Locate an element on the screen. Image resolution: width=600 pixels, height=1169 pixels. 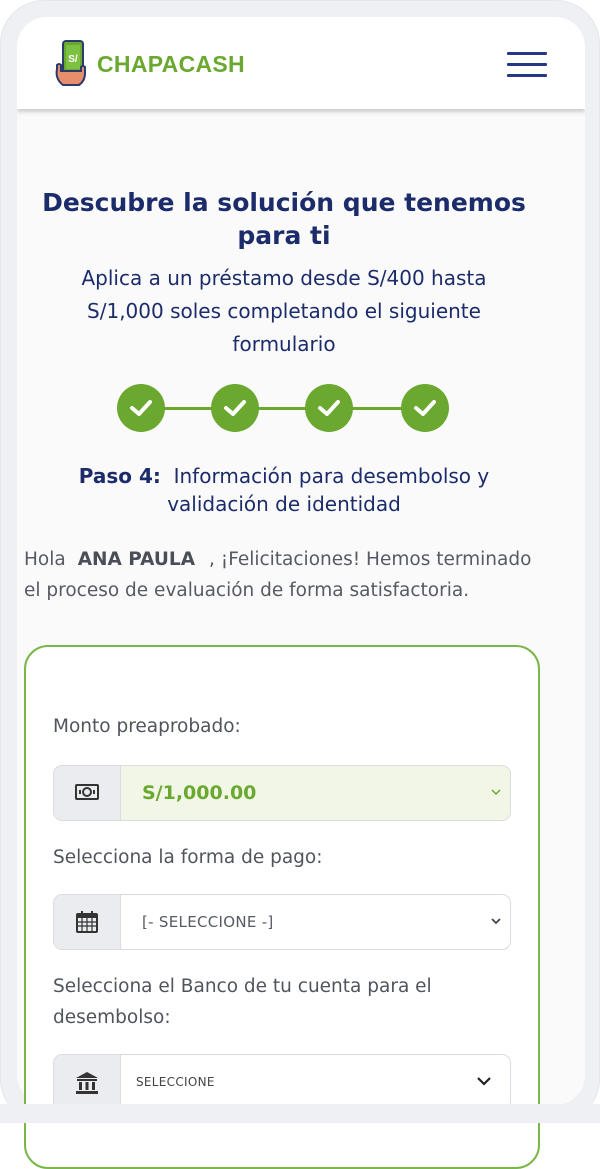
logo-wordmark: CHAPACASH is located at coordinates (171, 64).